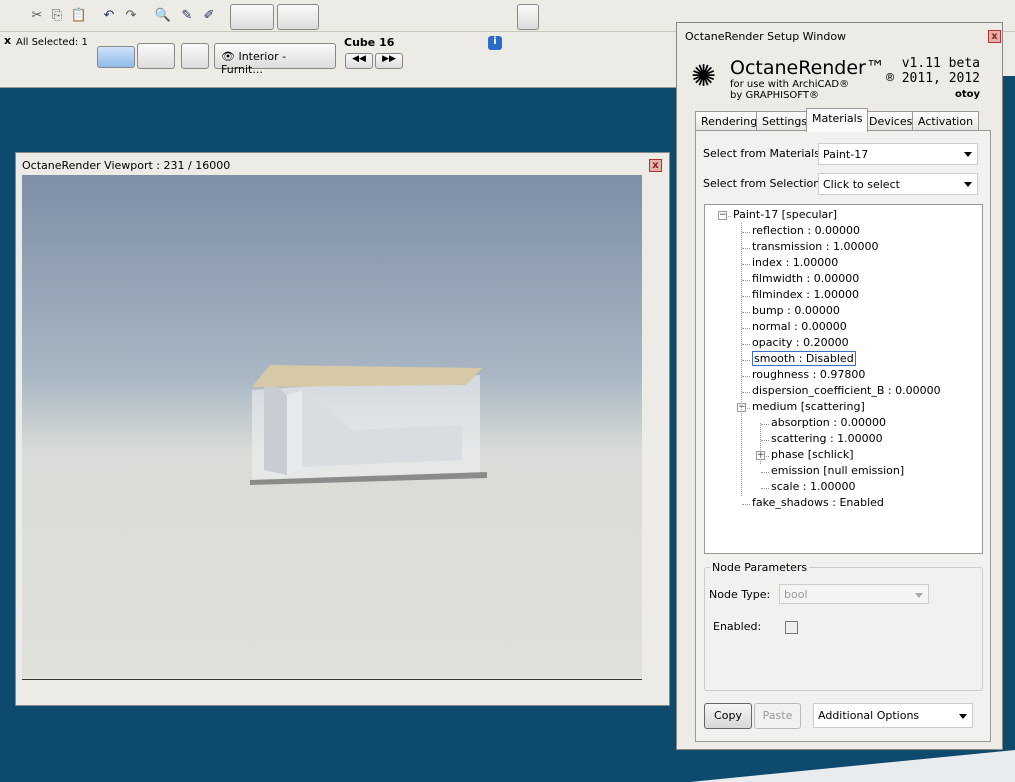 The image size is (1015, 782). I want to click on tab-devices: Devices, so click(891, 121).